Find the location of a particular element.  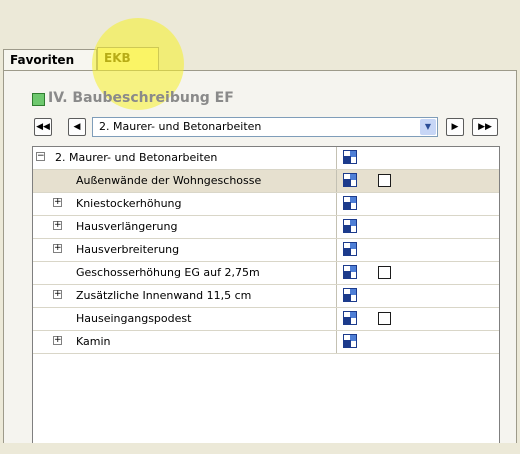

tree-row: Geschosserhöhung EG auf 2,75m is located at coordinates (266, 273).